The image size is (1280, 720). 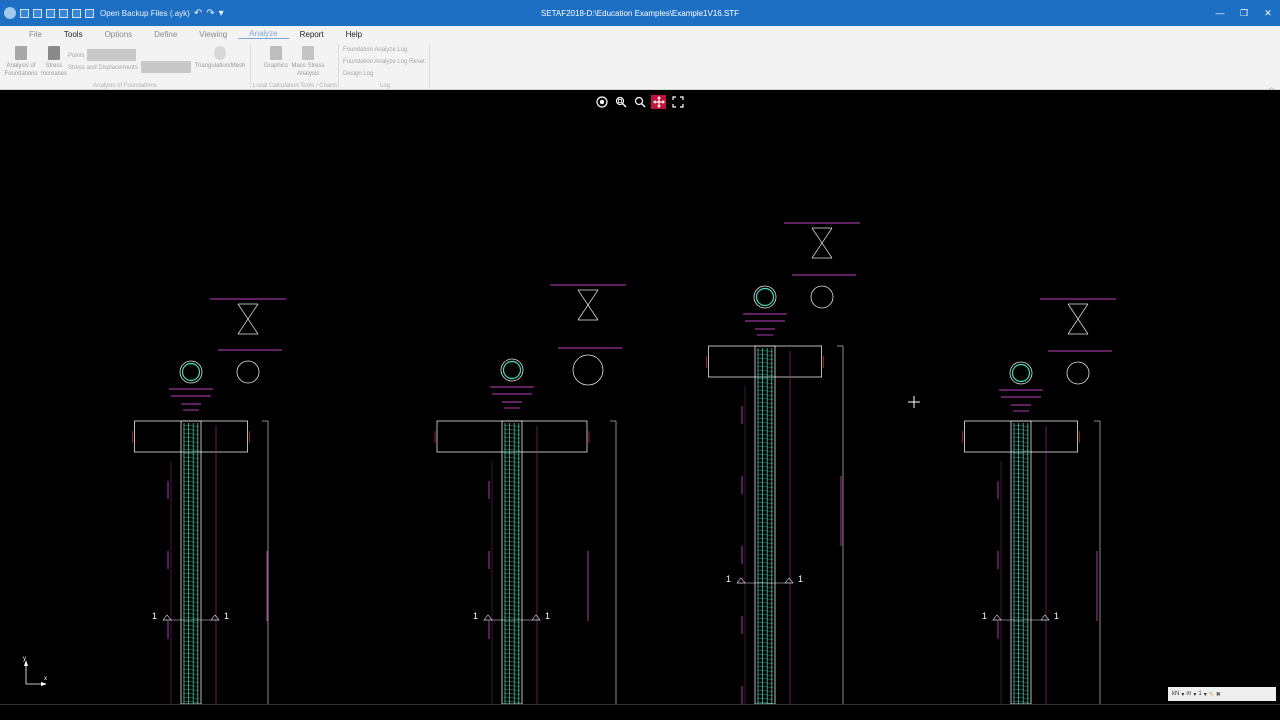 What do you see at coordinates (1211, 694) in the screenshot?
I see `pencil-icon: ✎` at bounding box center [1211, 694].